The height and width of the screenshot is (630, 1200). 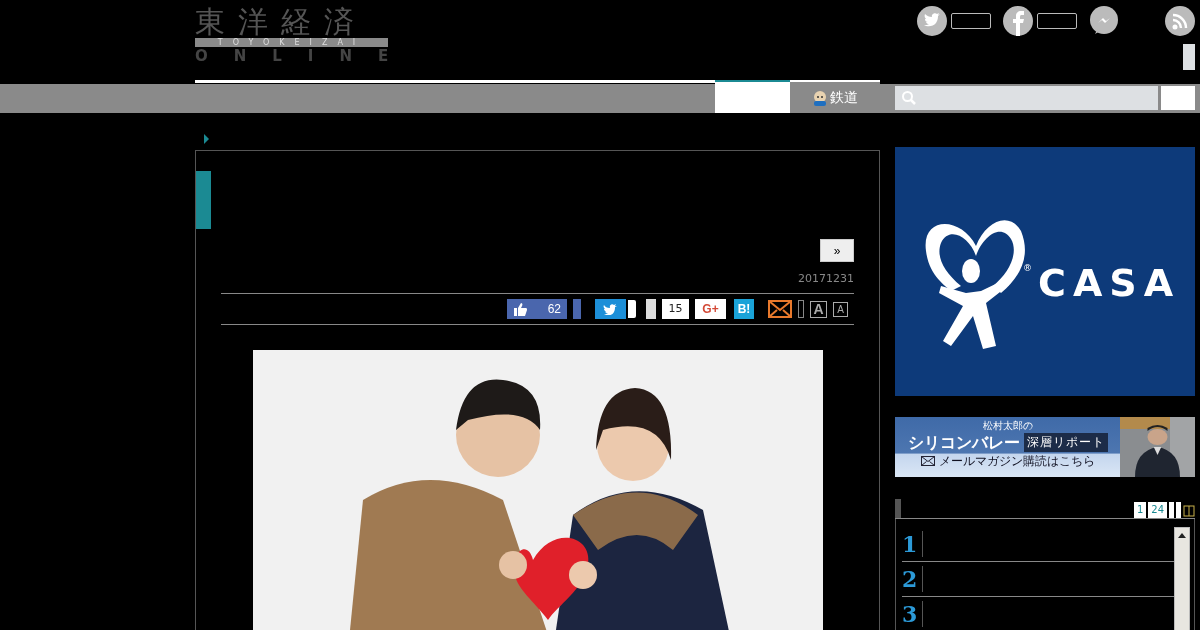 I want to click on font-size-small-button: A, so click(x=840, y=309).